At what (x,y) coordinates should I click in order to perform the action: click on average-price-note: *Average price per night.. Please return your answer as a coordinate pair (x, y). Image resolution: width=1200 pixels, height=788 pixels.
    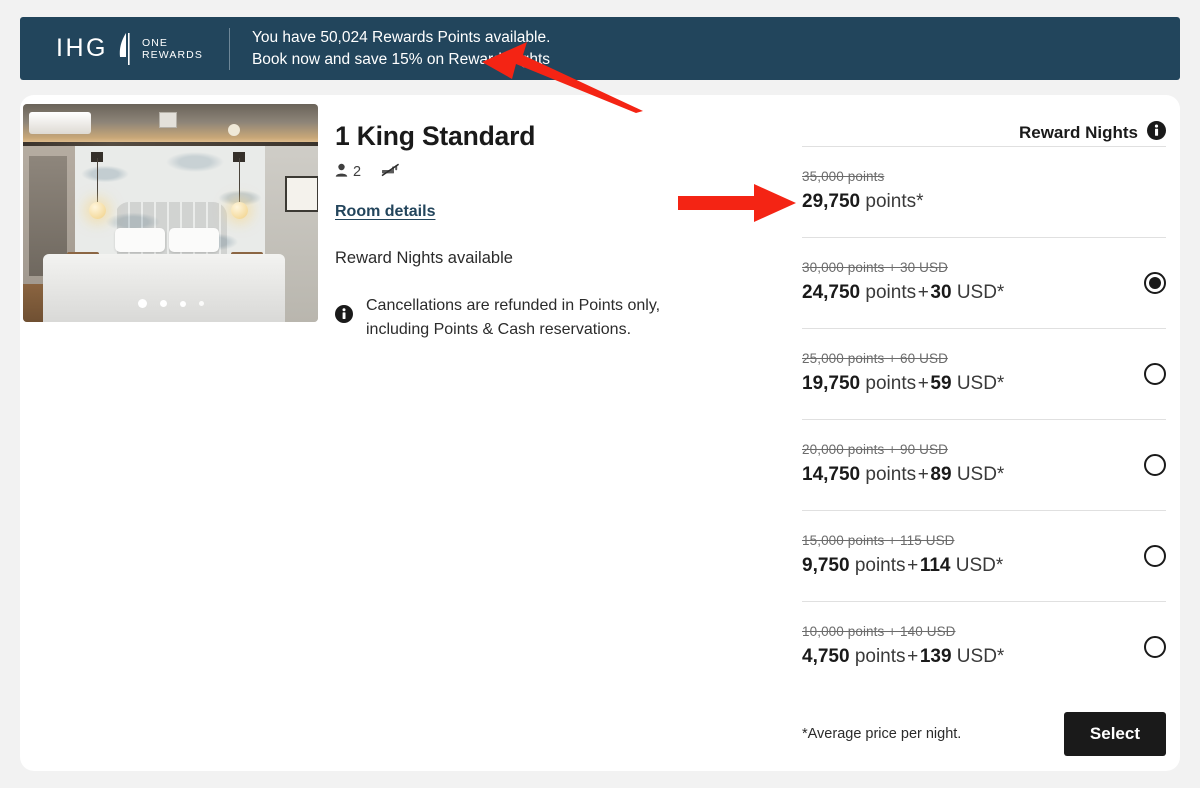
    Looking at the image, I should click on (882, 734).